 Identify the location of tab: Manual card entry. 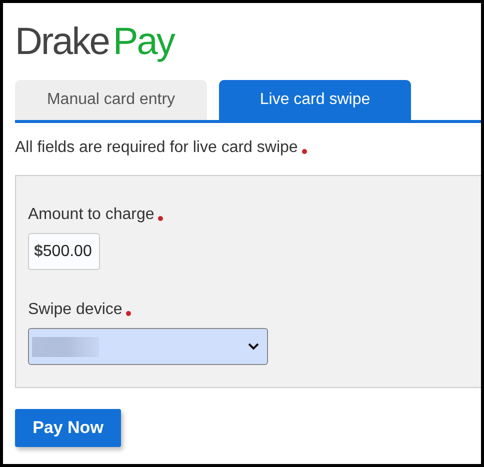
(111, 100).